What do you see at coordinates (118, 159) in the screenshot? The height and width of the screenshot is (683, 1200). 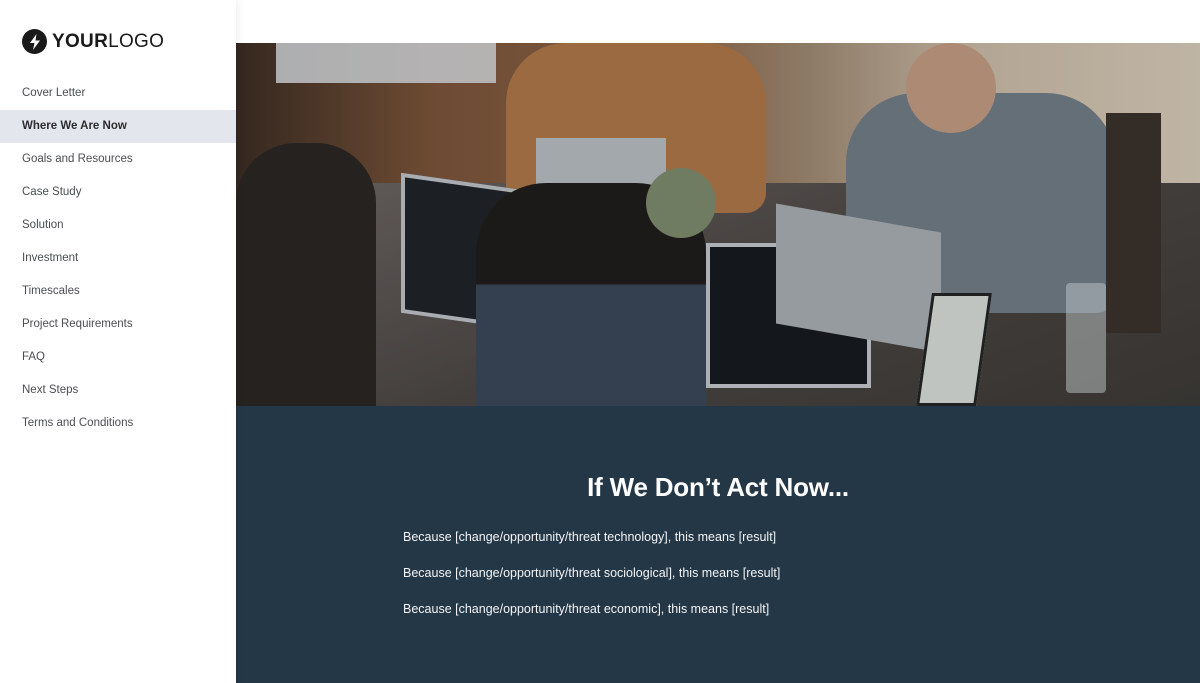 I see `nav-item-goals-and-resources: Goals and Resources` at bounding box center [118, 159].